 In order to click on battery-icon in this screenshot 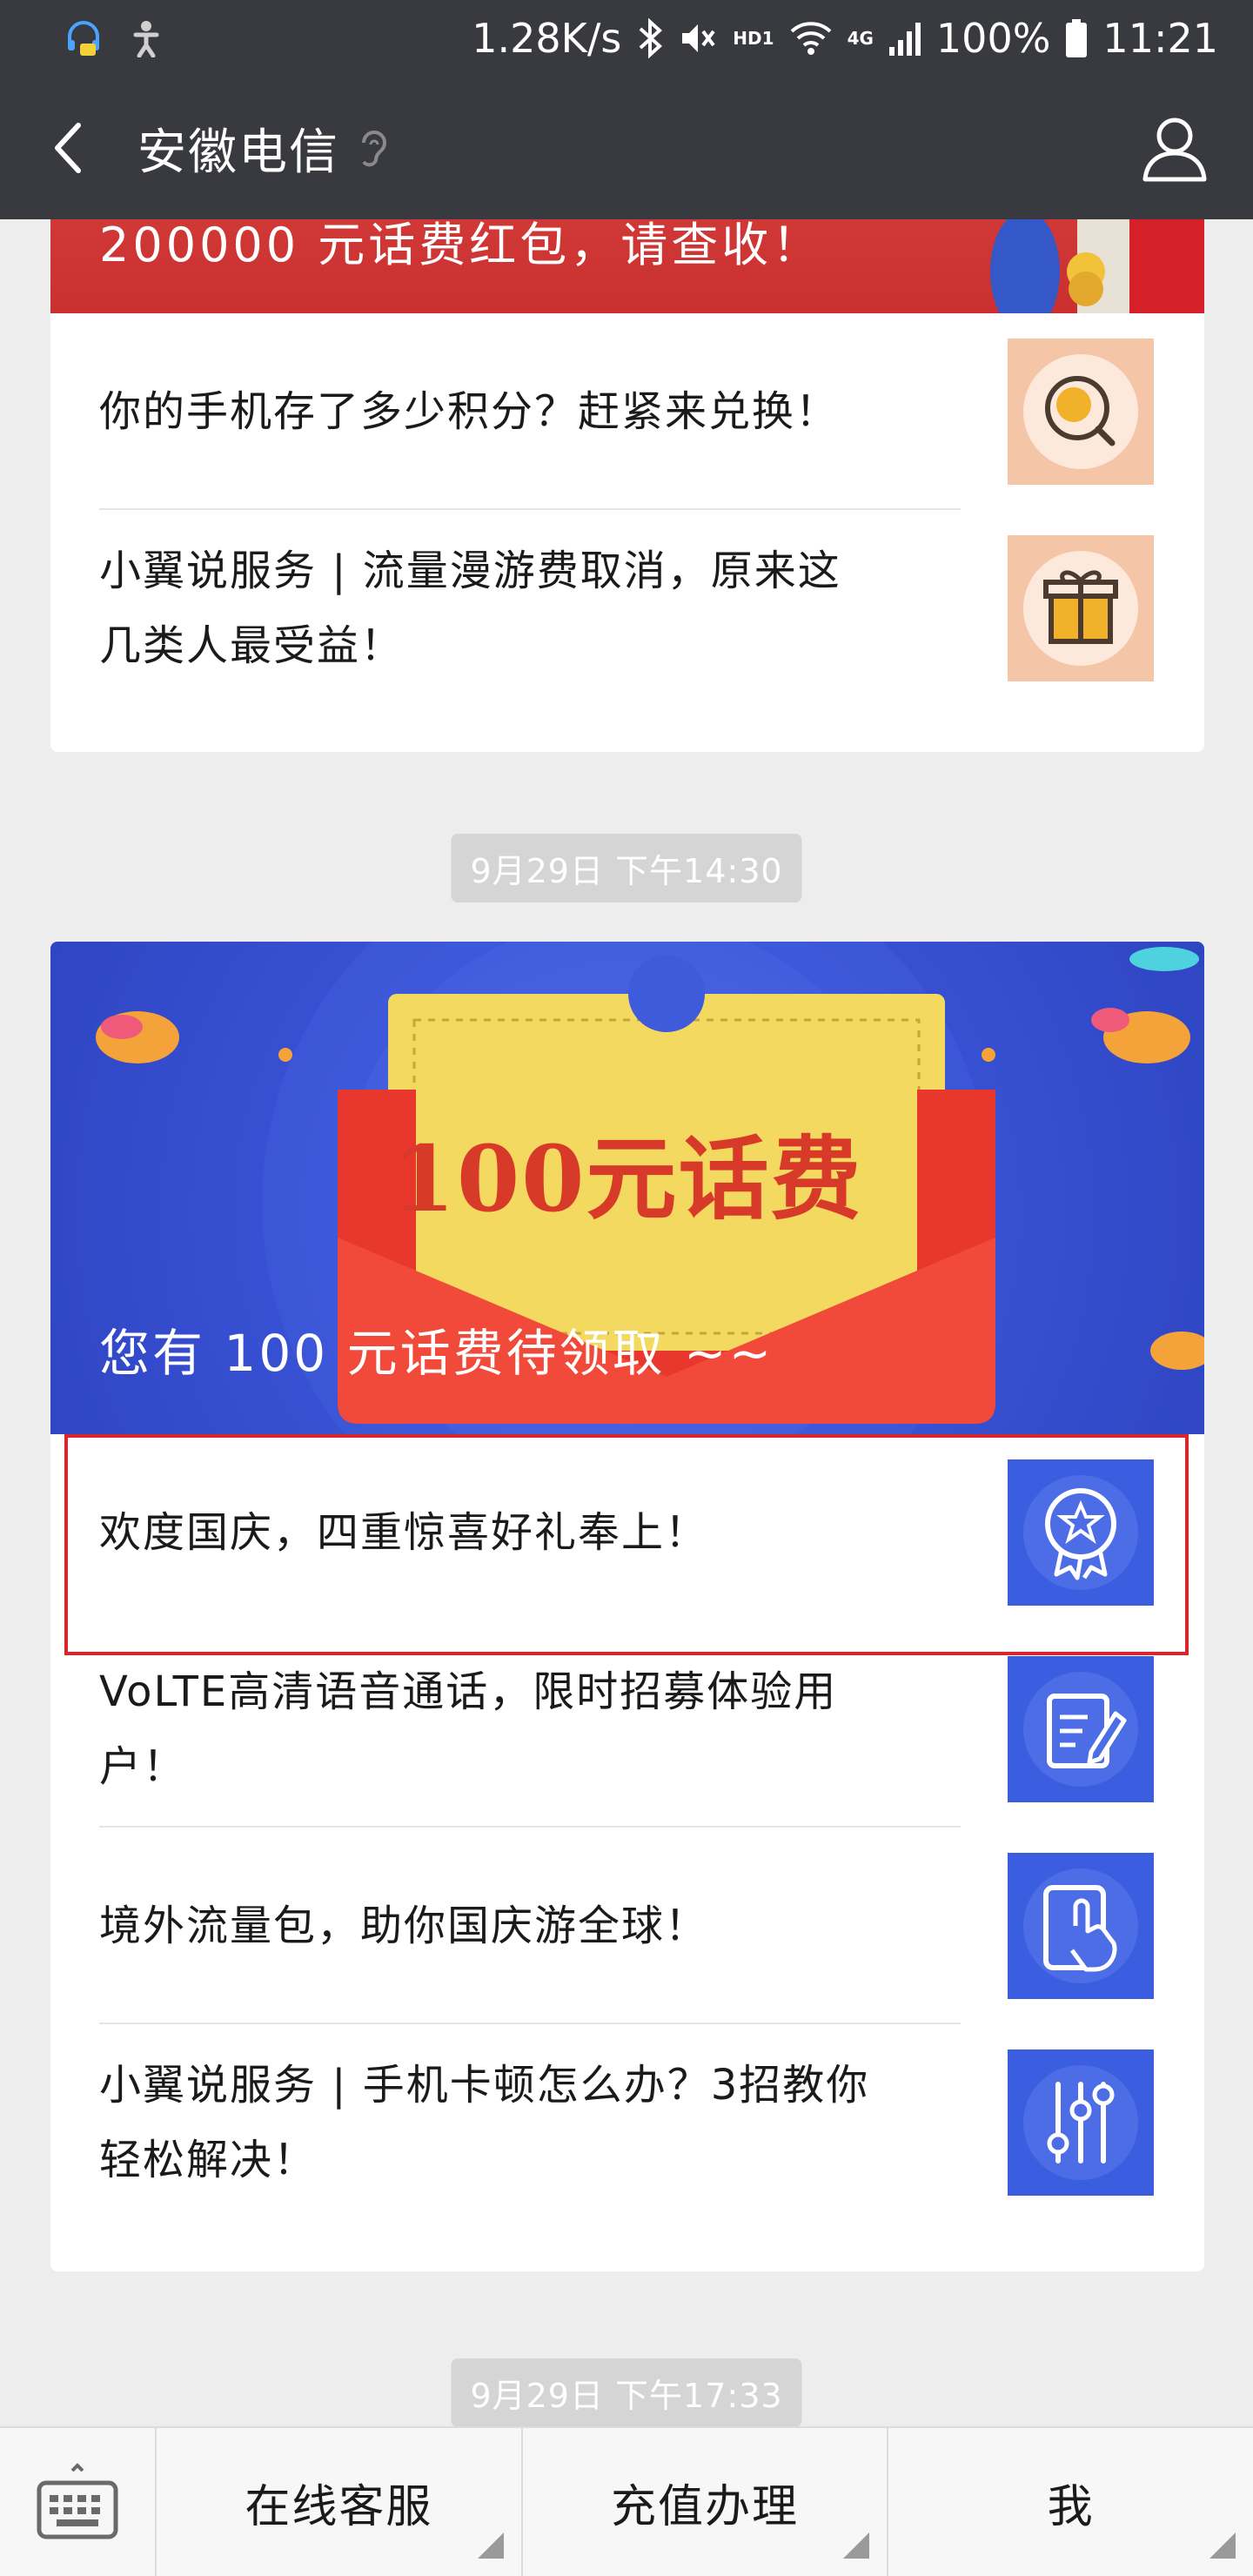, I will do `click(1077, 38)`.